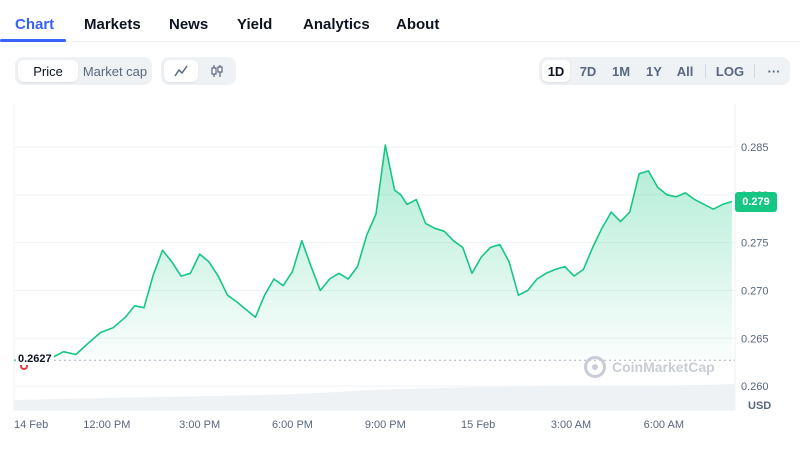 The width and height of the screenshot is (800, 460). What do you see at coordinates (654, 71) in the screenshot?
I see `range-1y-button: 1Y` at bounding box center [654, 71].